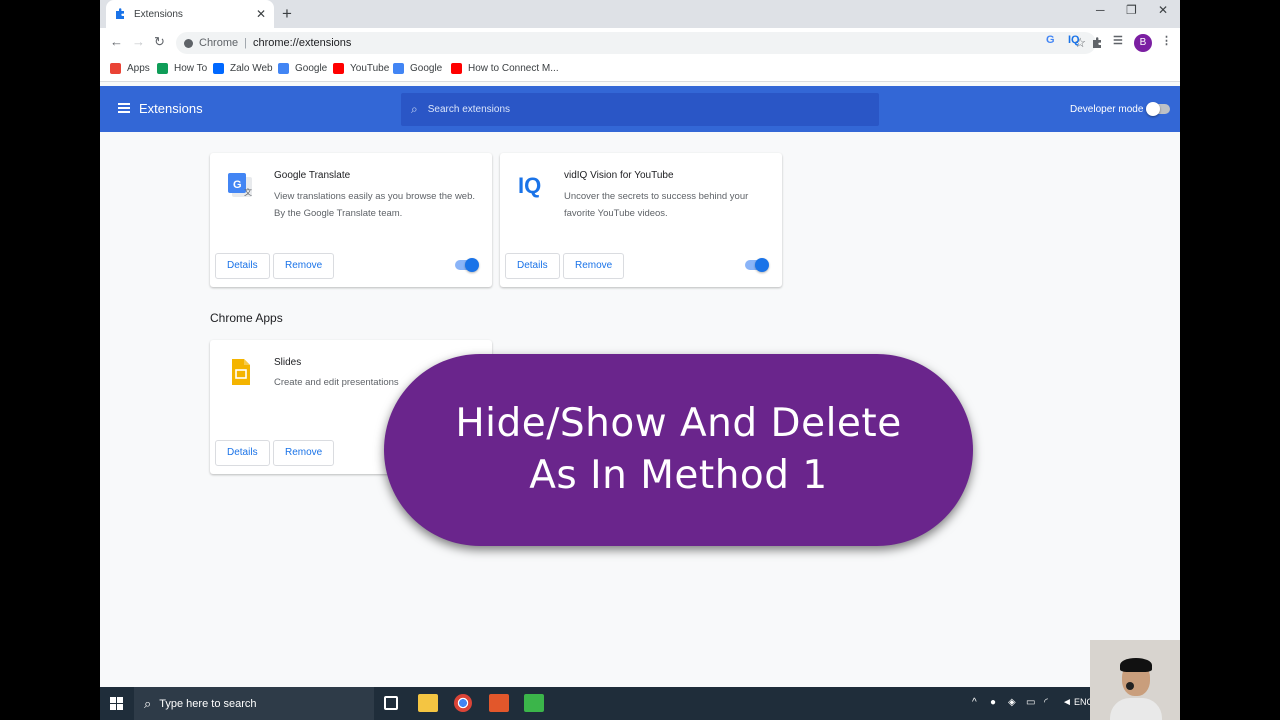  I want to click on presenter-hair, so click(1136, 665).